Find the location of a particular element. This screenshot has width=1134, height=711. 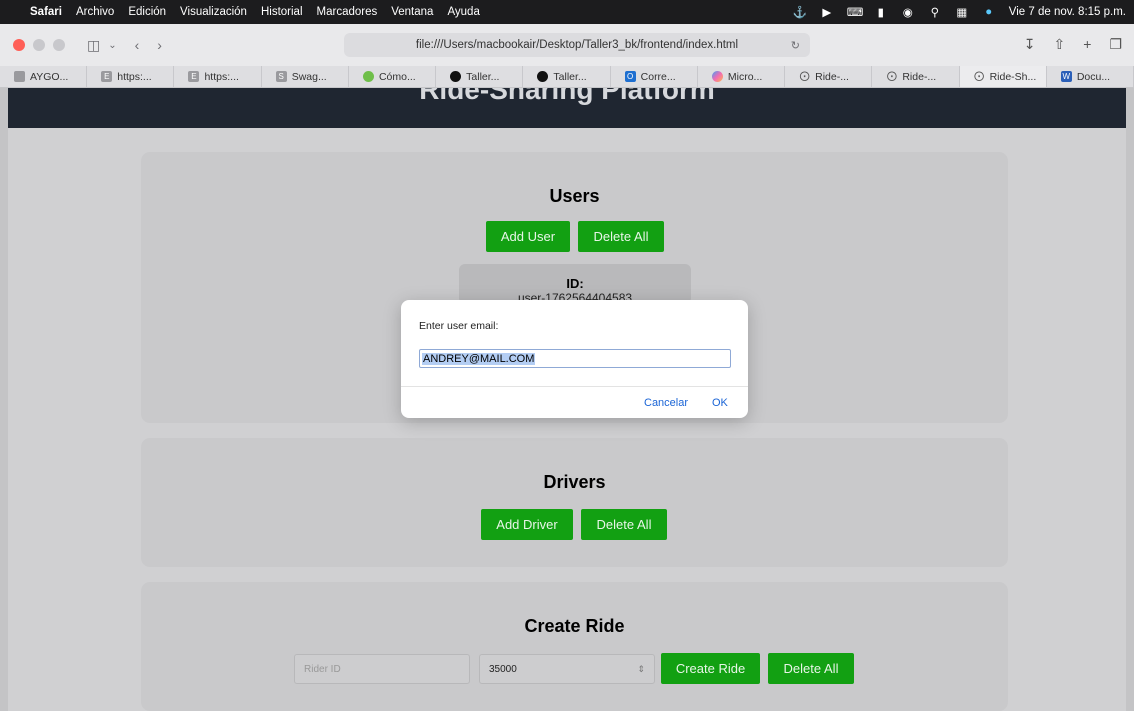

new-tab-icon: + is located at coordinates (1087, 44).